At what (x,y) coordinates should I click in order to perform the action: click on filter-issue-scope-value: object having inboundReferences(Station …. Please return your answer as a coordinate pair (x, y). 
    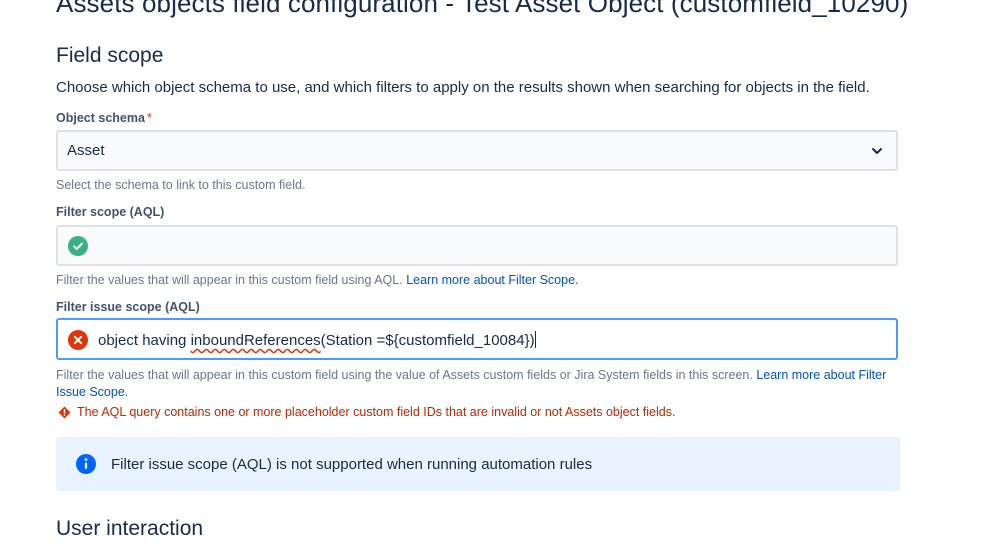
    Looking at the image, I should click on (317, 340).